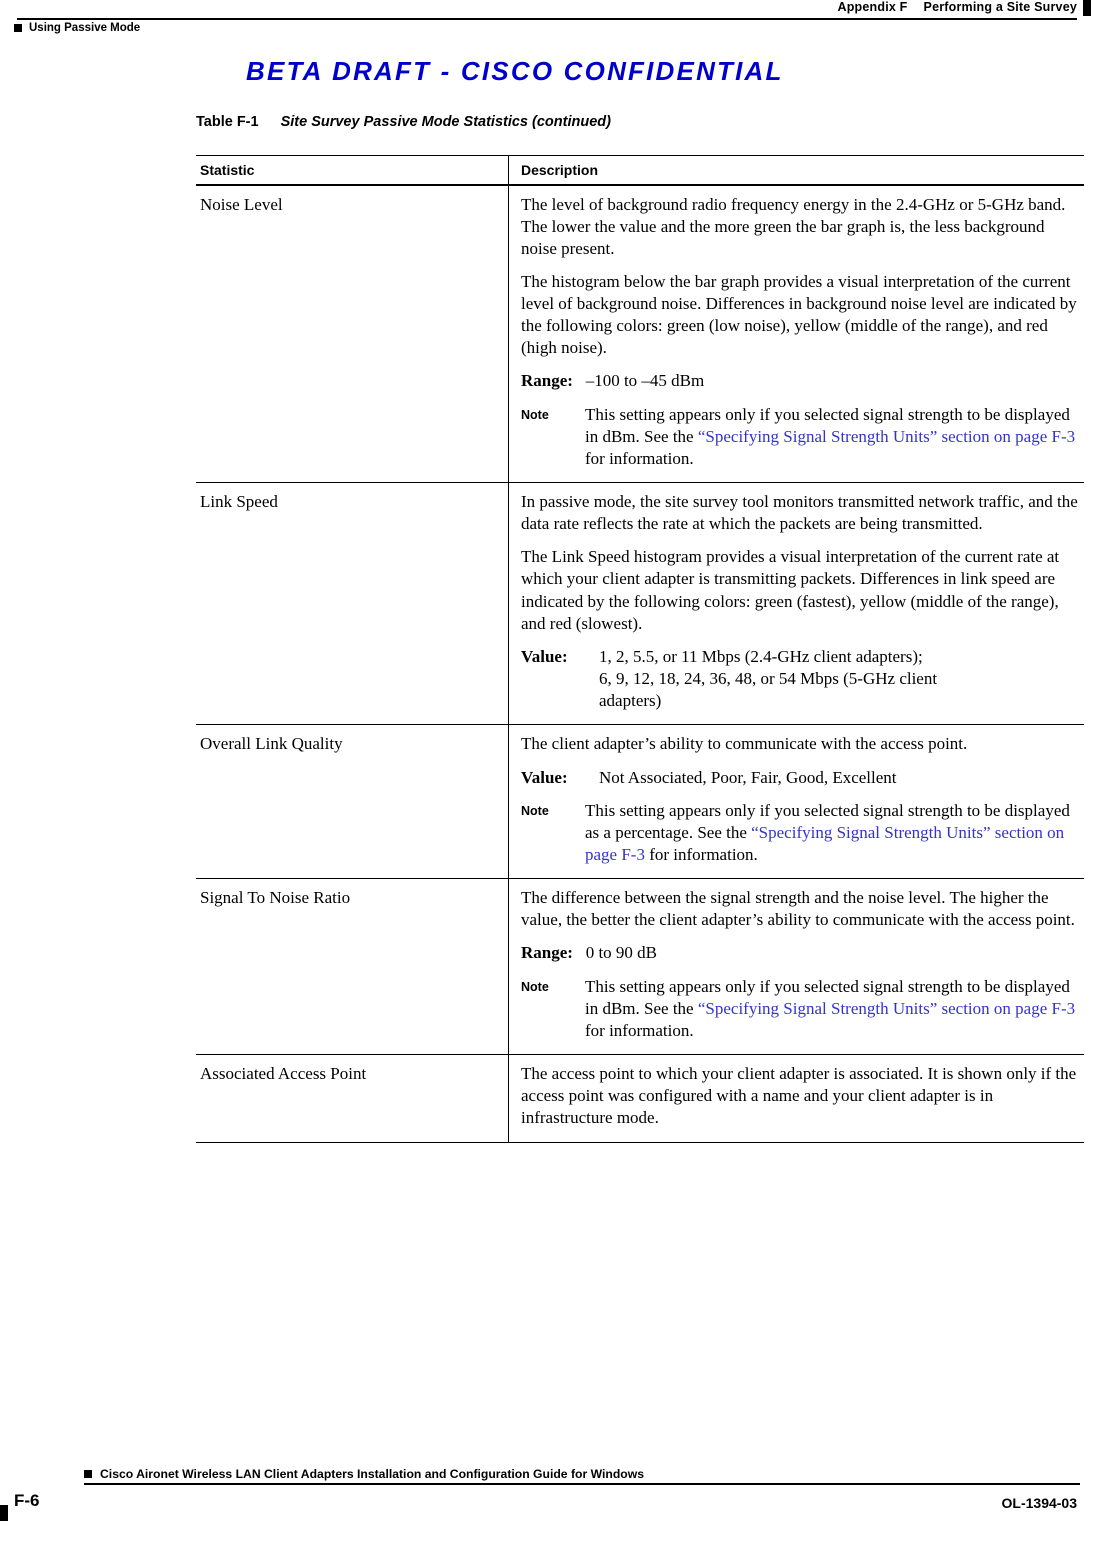 The image size is (1095, 1549). I want to click on header-thumb-tab, so click(1087, 8).